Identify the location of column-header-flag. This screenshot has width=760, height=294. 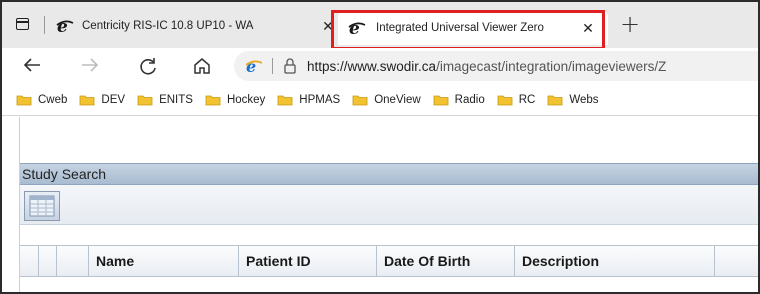
(48, 261).